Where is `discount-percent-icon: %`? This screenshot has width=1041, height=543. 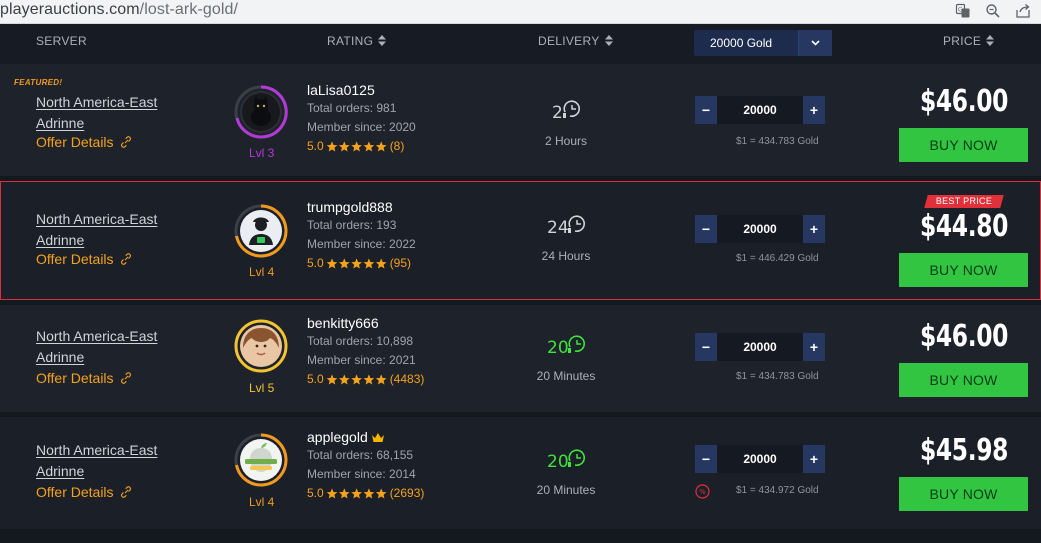
discount-percent-icon: % is located at coordinates (702, 491).